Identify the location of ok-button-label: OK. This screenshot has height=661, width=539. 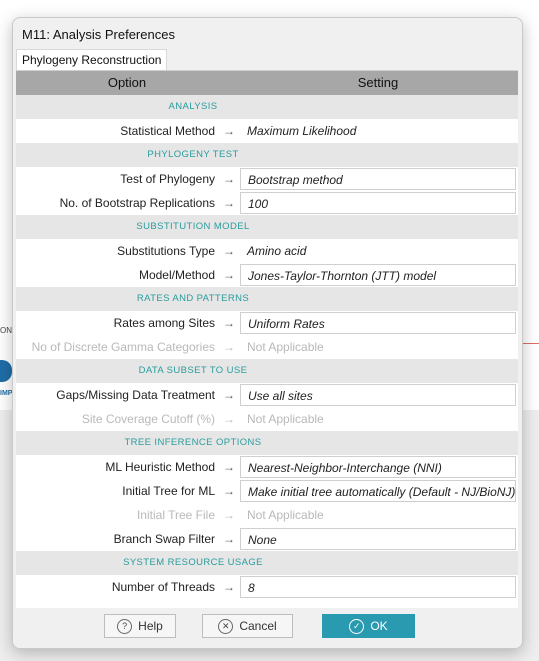
(379, 626).